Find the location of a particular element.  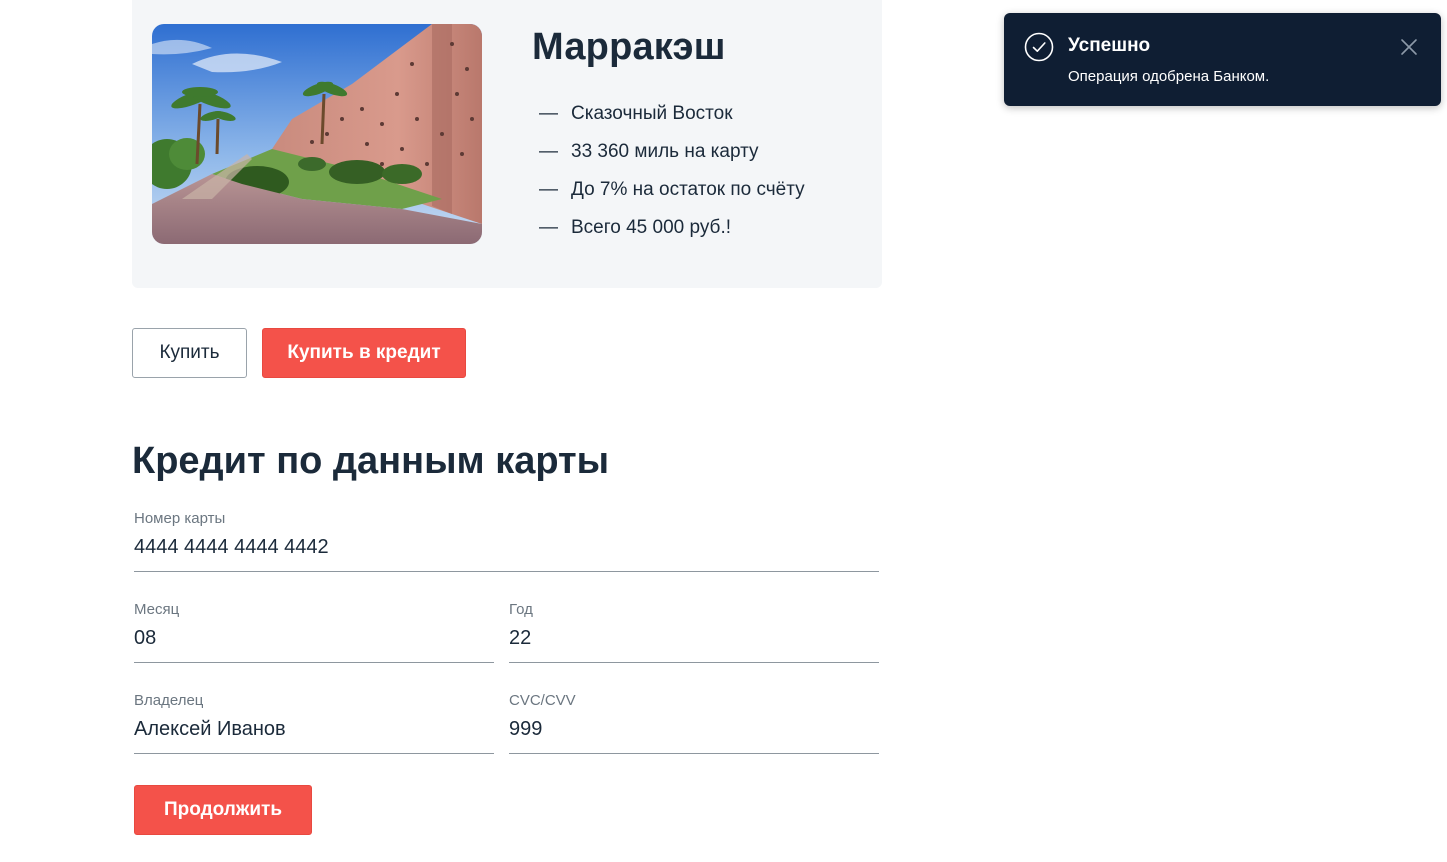

cvc-label: CVC/CVV is located at coordinates (542, 700).